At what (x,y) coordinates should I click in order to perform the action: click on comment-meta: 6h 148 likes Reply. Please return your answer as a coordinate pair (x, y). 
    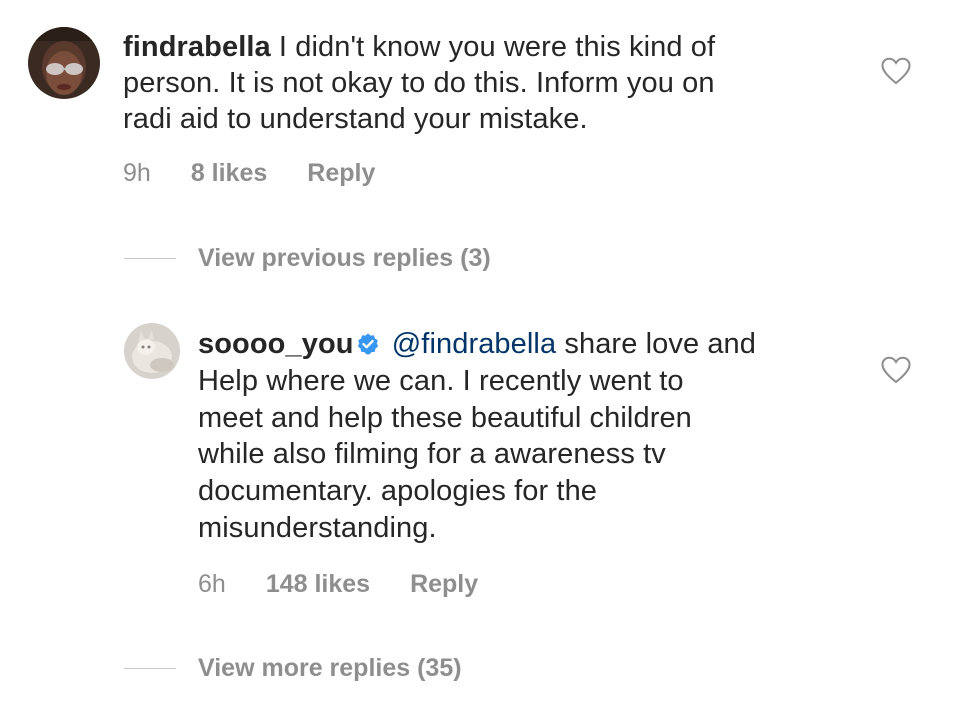
    Looking at the image, I should click on (338, 584).